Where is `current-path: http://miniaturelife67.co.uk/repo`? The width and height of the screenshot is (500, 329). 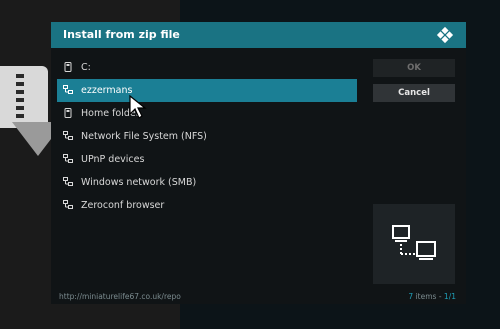
current-path: http://miniaturelife67.co.uk/repo is located at coordinates (120, 296).